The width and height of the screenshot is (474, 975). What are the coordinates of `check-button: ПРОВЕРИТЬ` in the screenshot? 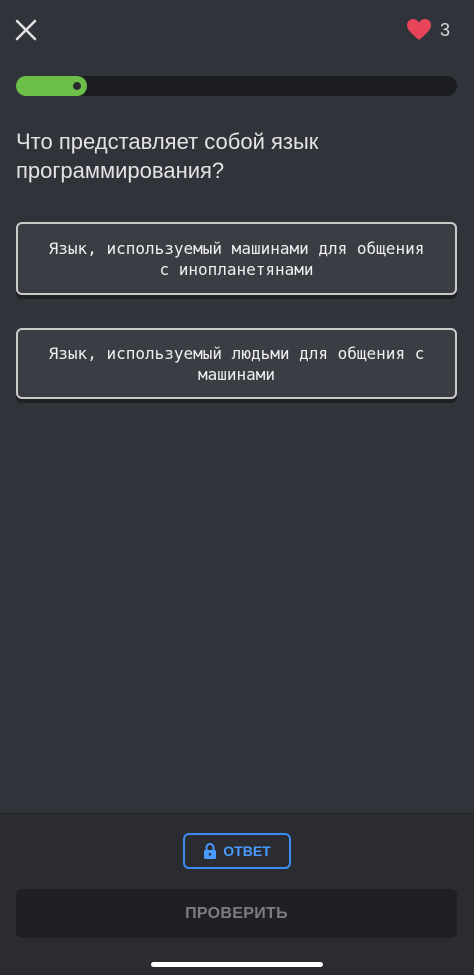 It's located at (236, 913).